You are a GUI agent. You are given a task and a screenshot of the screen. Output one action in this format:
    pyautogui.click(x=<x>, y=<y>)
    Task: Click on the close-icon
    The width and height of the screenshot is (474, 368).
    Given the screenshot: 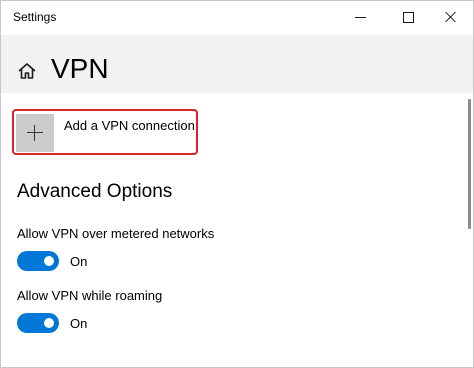 What is the action you would take?
    pyautogui.click(x=451, y=17)
    